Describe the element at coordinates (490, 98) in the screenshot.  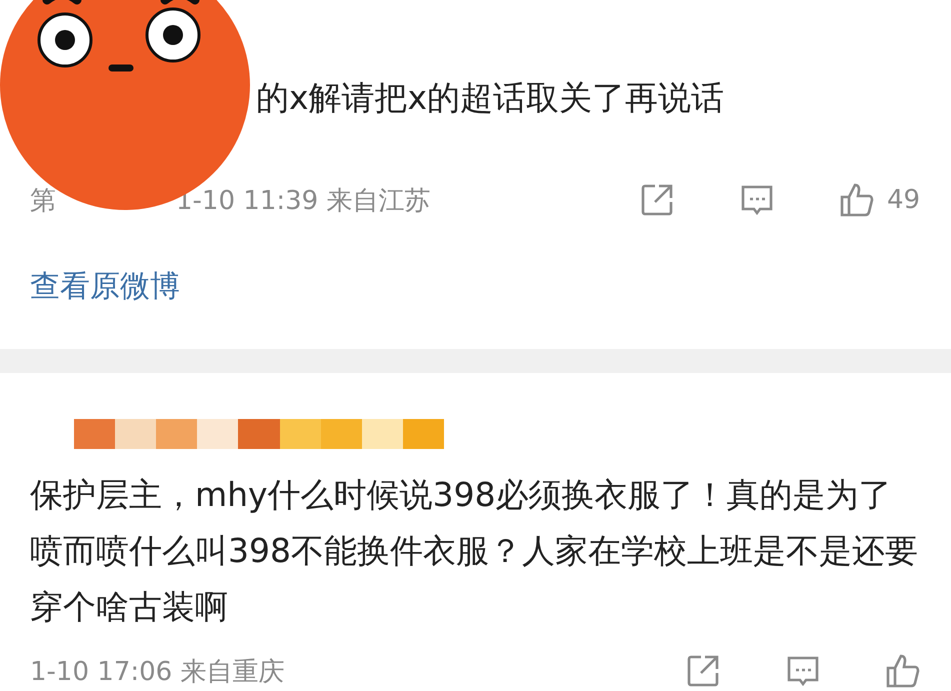
I see `comment-text: 的x解请把x的超话取关了再说话` at that location.